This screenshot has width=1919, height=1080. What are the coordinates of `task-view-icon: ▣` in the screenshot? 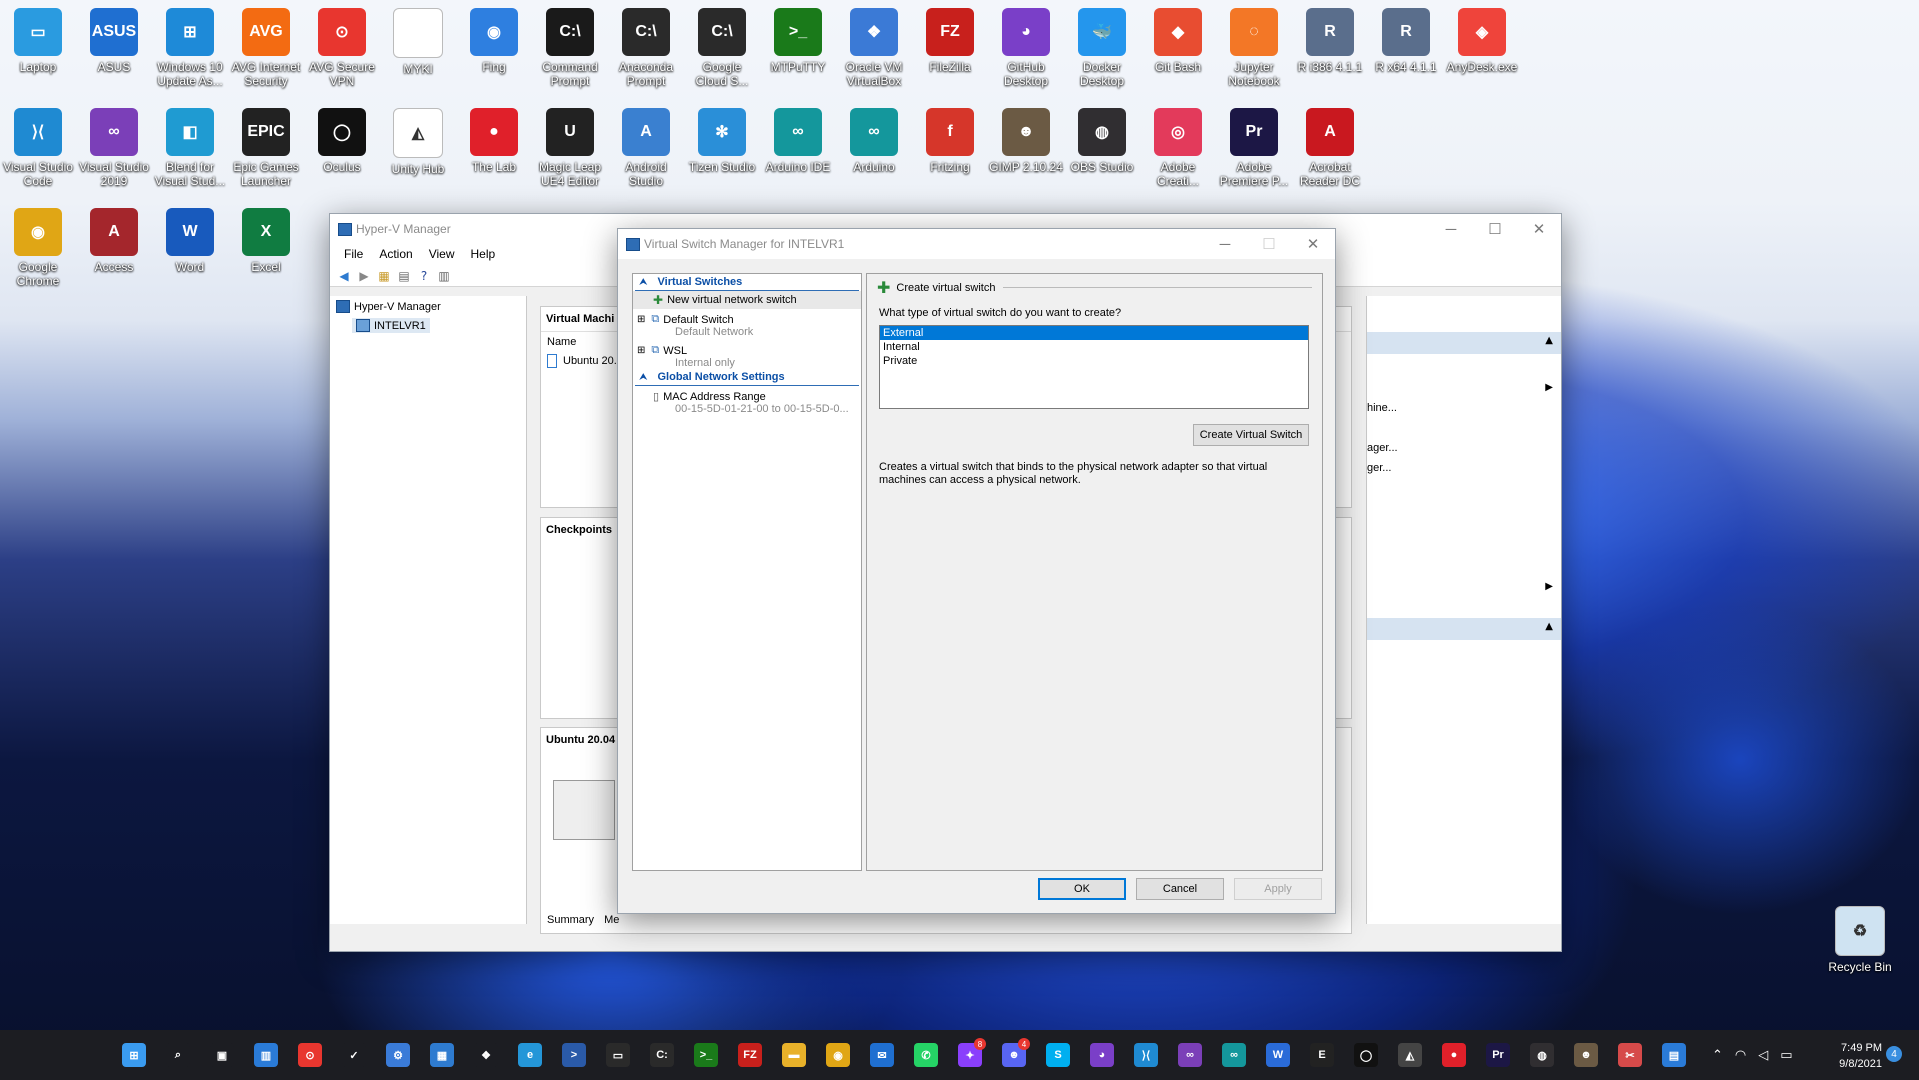 It's located at (222, 1055).